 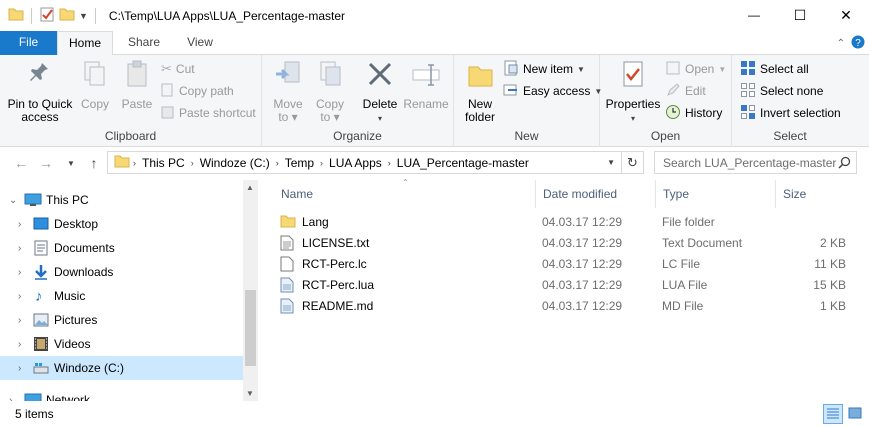 What do you see at coordinates (426, 85) in the screenshot?
I see `rename-button: Rename` at bounding box center [426, 85].